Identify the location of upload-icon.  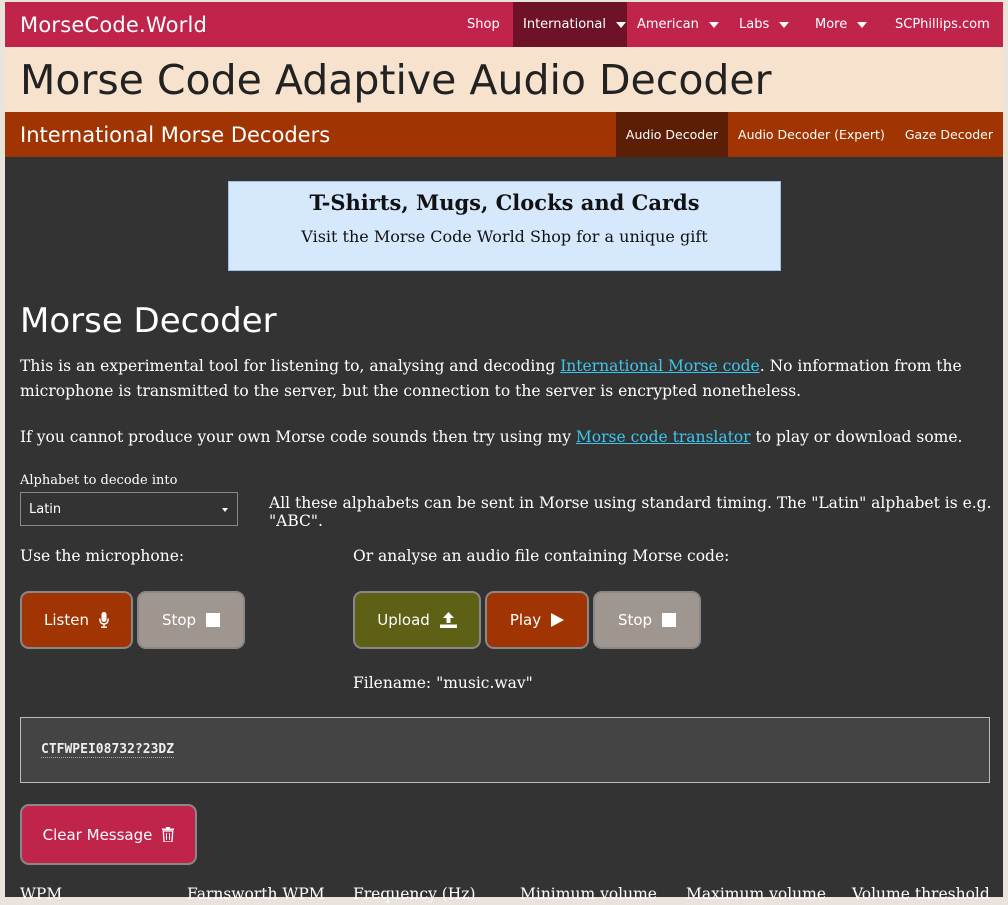
(448, 620).